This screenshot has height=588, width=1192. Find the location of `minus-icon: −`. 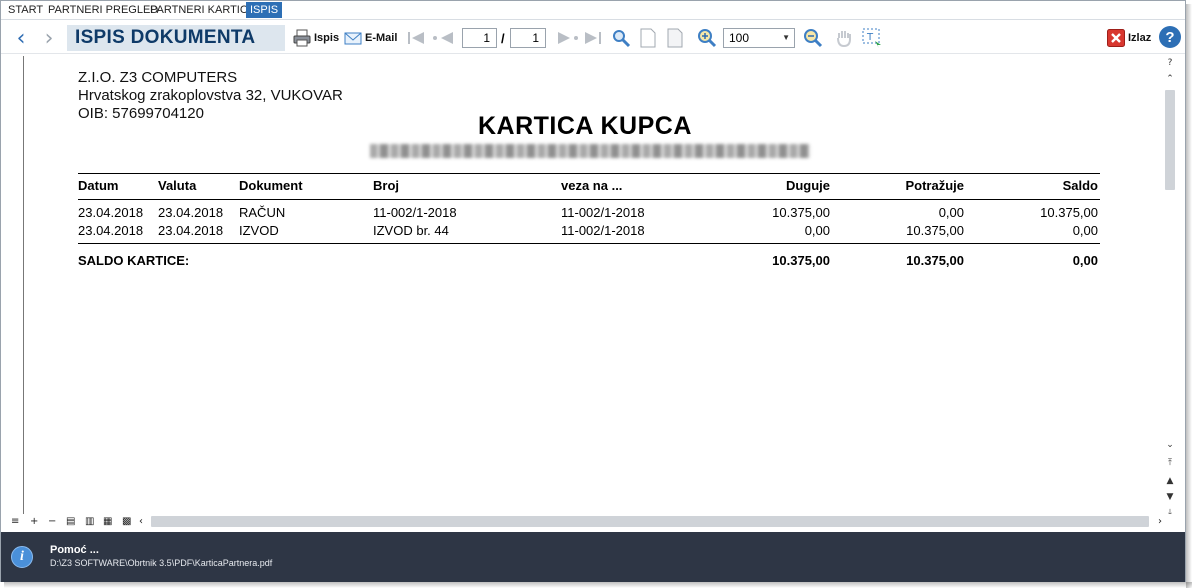

minus-icon: − is located at coordinates (52, 521).